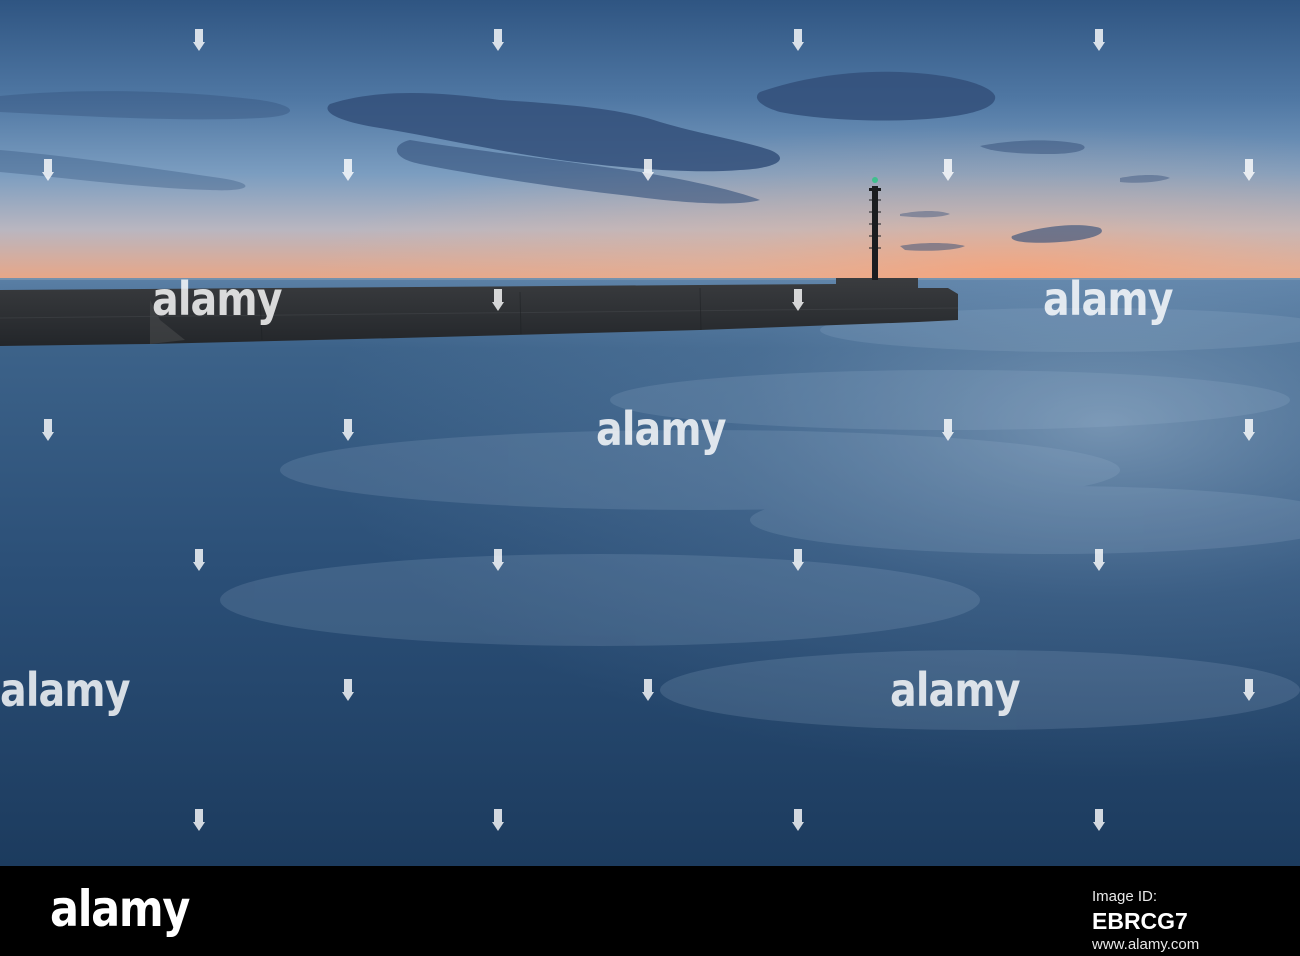 This screenshot has width=1300, height=956. I want to click on website-url: www.alamy.com, so click(1146, 944).